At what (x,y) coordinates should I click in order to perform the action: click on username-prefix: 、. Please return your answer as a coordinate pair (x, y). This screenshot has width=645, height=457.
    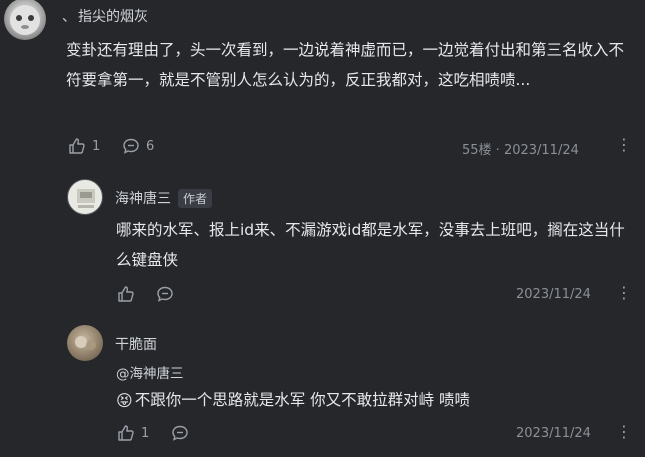
    Looking at the image, I should click on (69, 17).